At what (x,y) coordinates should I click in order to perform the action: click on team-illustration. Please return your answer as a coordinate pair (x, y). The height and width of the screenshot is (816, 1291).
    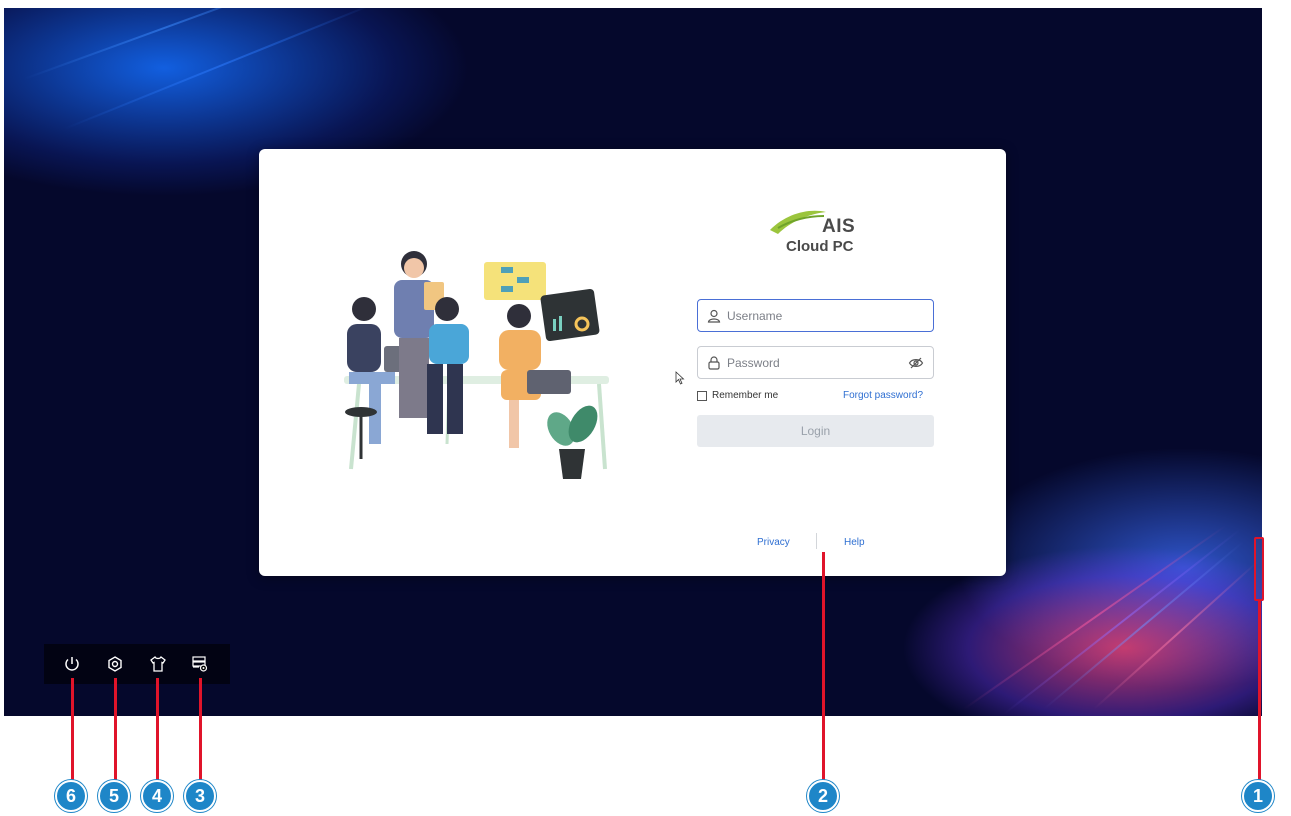
    Looking at the image, I should click on (476, 365).